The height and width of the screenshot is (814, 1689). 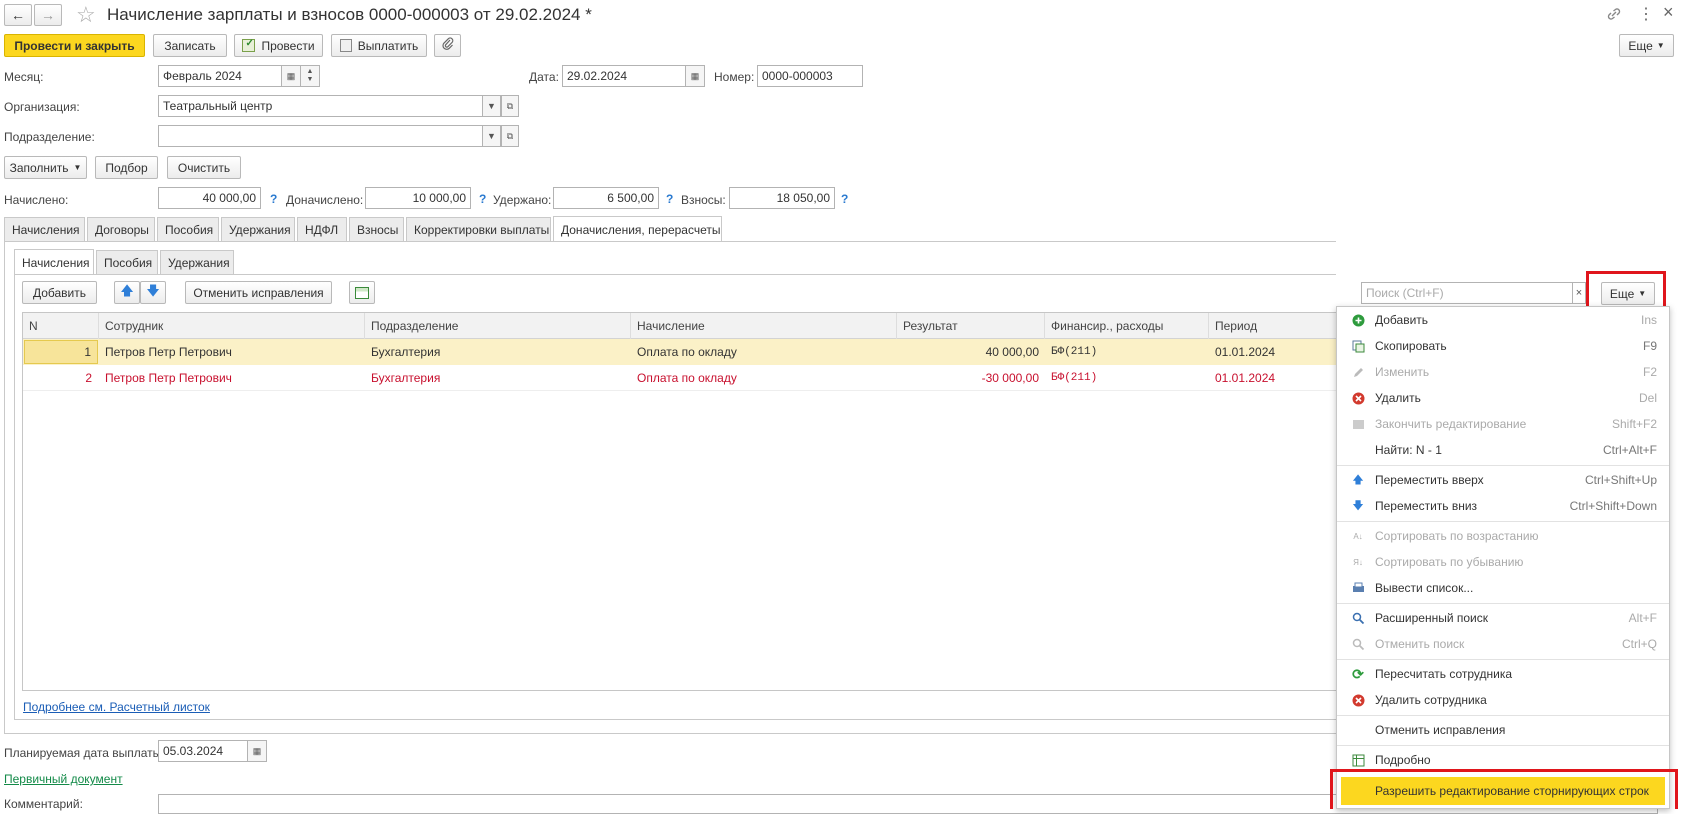 What do you see at coordinates (971, 378) in the screenshot?
I see `cell-result: -30 000,00` at bounding box center [971, 378].